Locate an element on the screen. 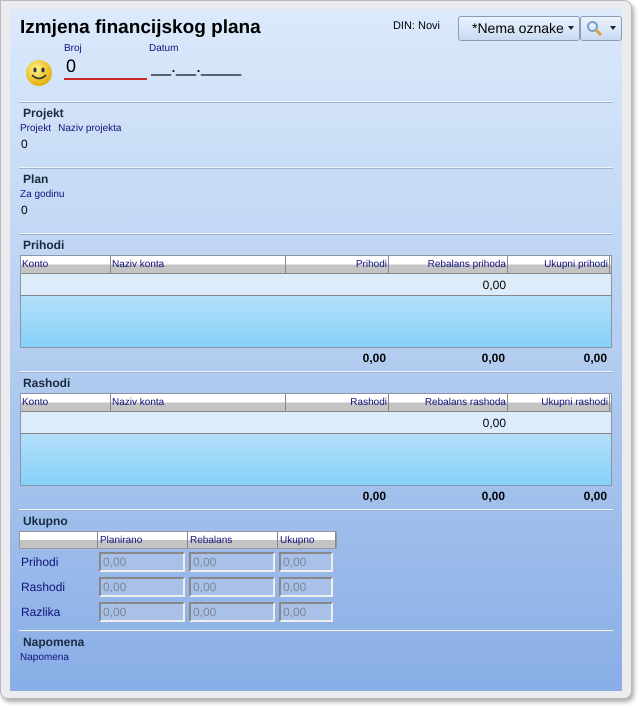 Image resolution: width=640 pixels, height=710 pixels. field-label: Napomena is located at coordinates (44, 657).